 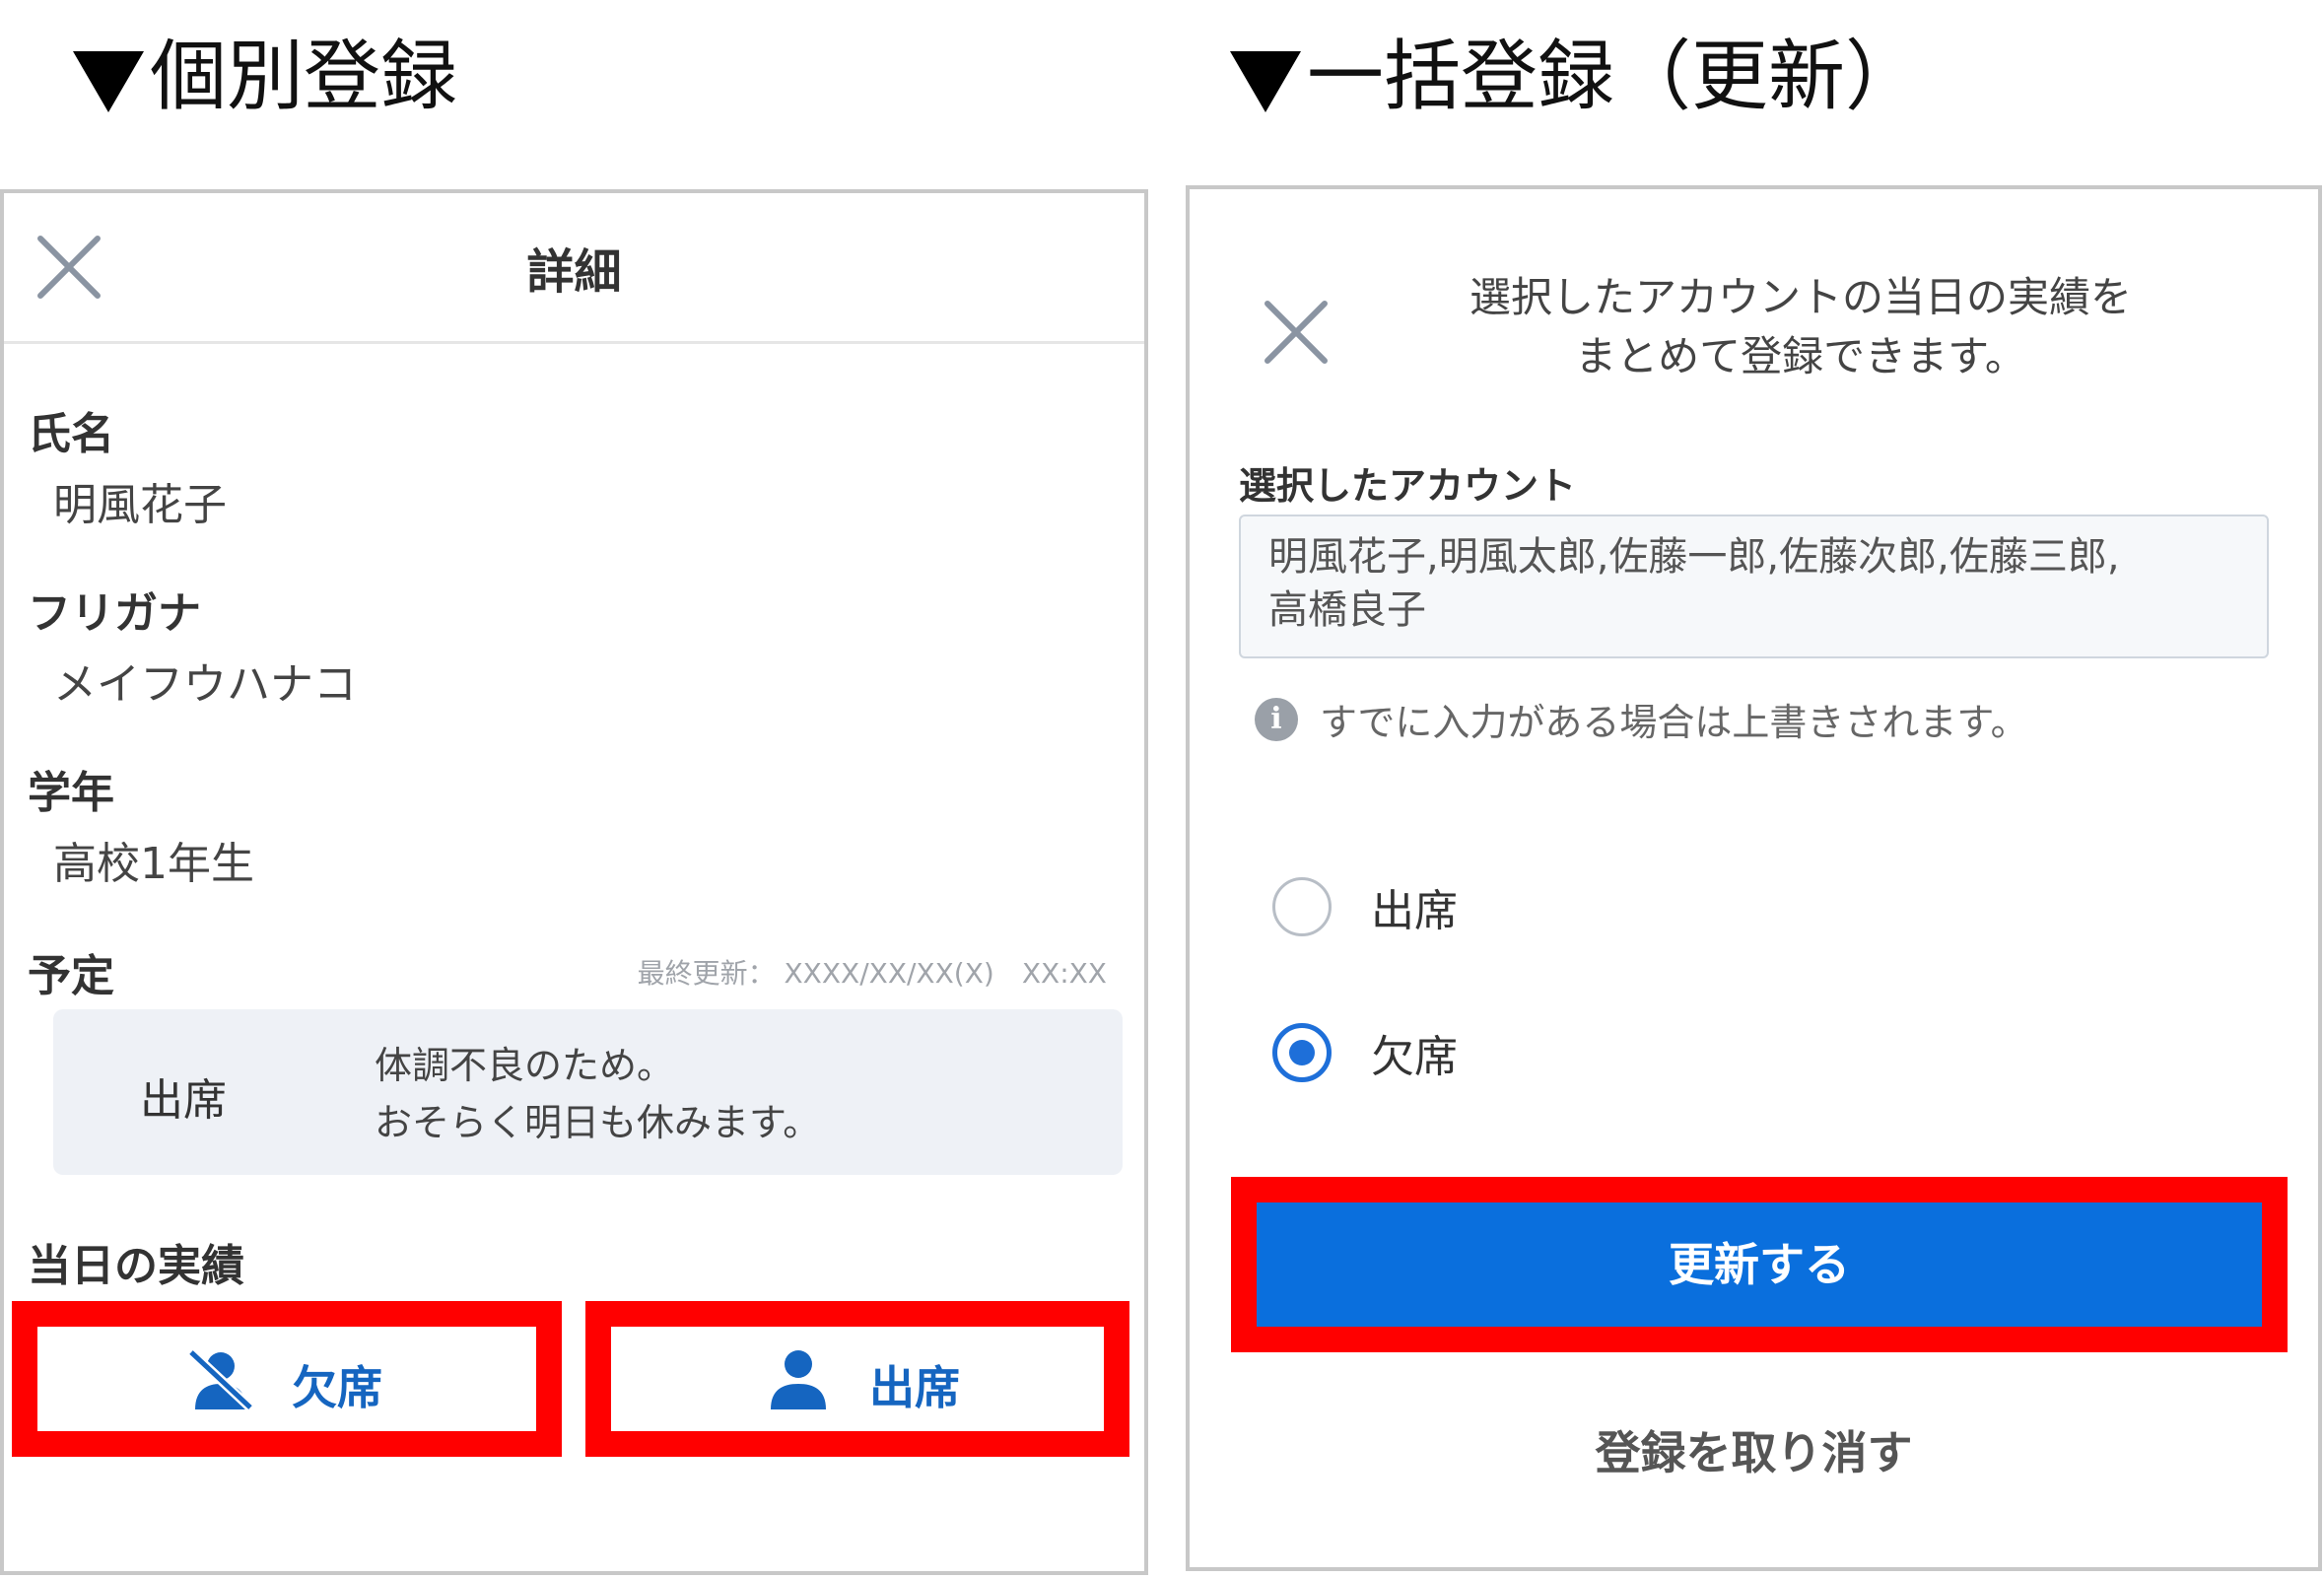 I want to click on present-button: 出席, so click(x=857, y=1379).